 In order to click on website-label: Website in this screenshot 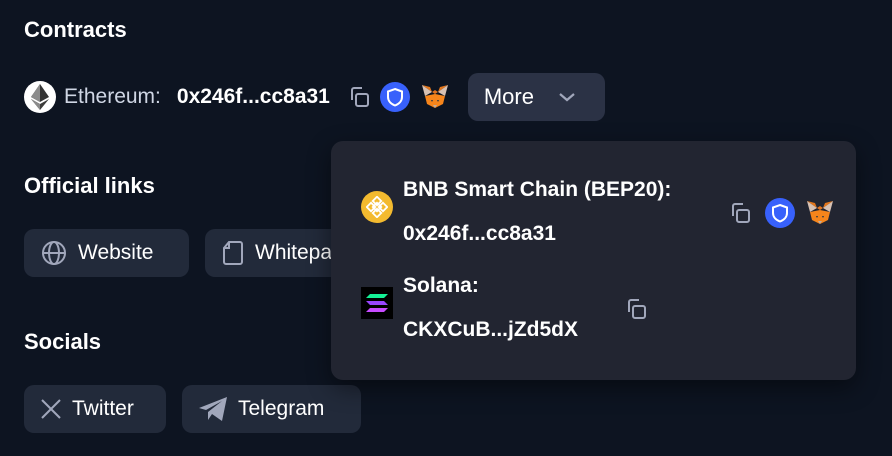, I will do `click(116, 252)`.